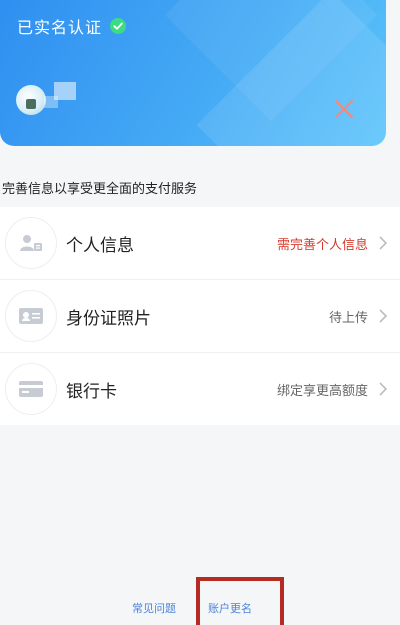 The height and width of the screenshot is (625, 400). Describe the element at coordinates (200, 243) in the screenshot. I see `list-item-personal-info: 个人信息 需完善个人信息` at that location.